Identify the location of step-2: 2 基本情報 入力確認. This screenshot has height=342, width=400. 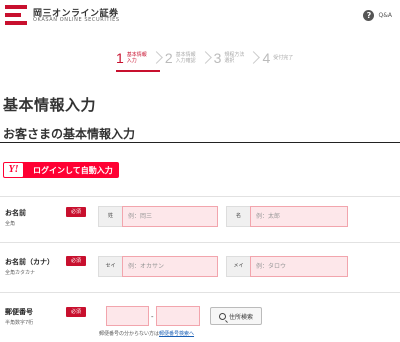
(180, 58).